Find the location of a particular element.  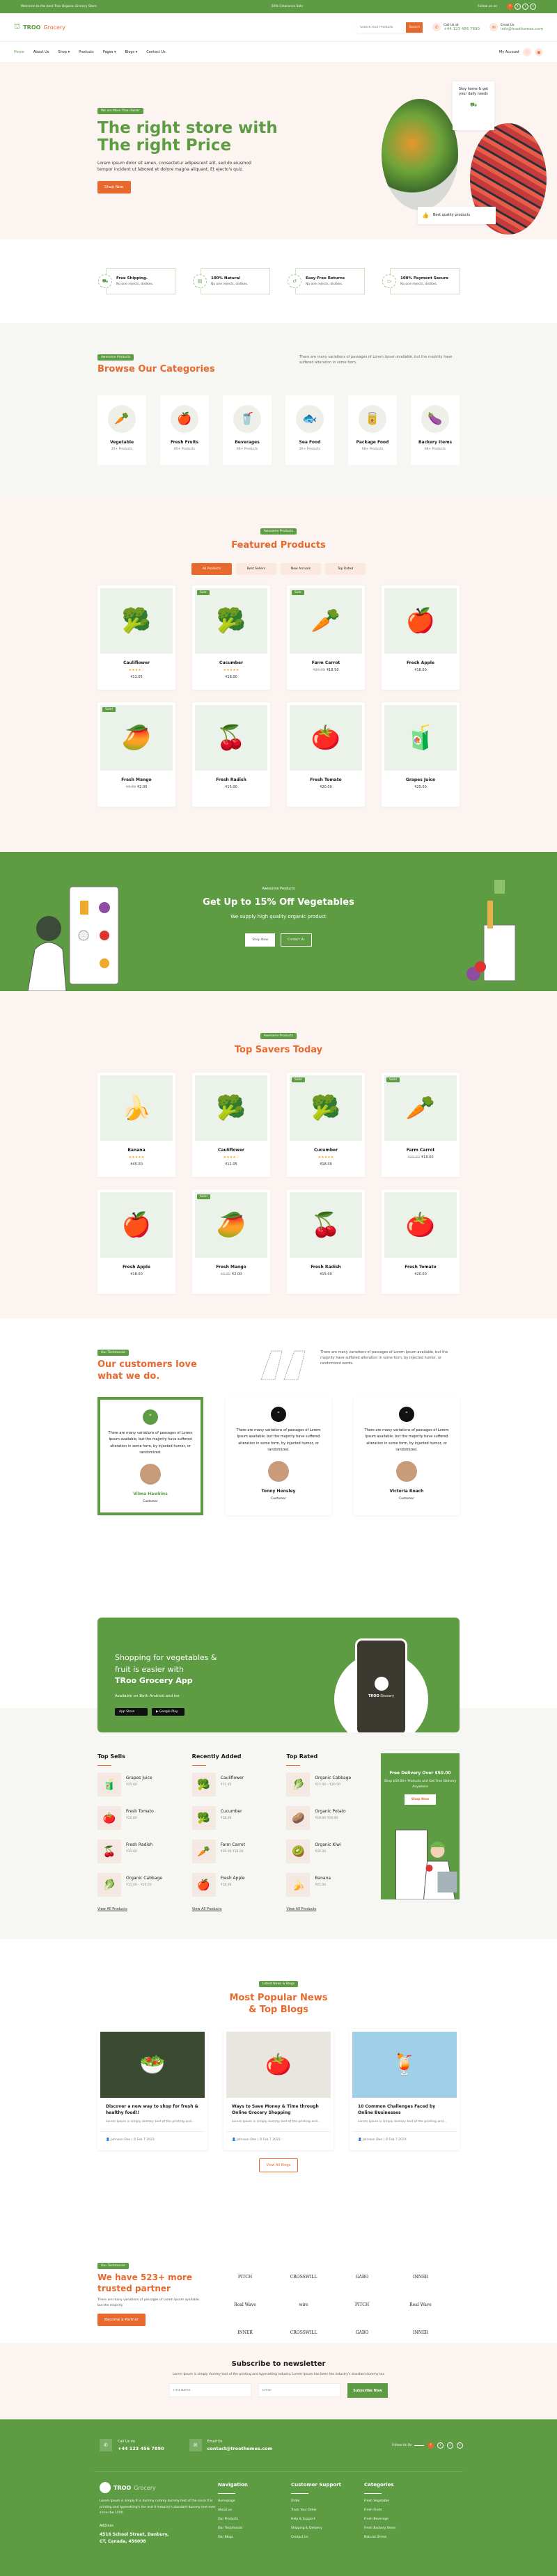

footer-link: Track Your Order is located at coordinates (327, 2510).